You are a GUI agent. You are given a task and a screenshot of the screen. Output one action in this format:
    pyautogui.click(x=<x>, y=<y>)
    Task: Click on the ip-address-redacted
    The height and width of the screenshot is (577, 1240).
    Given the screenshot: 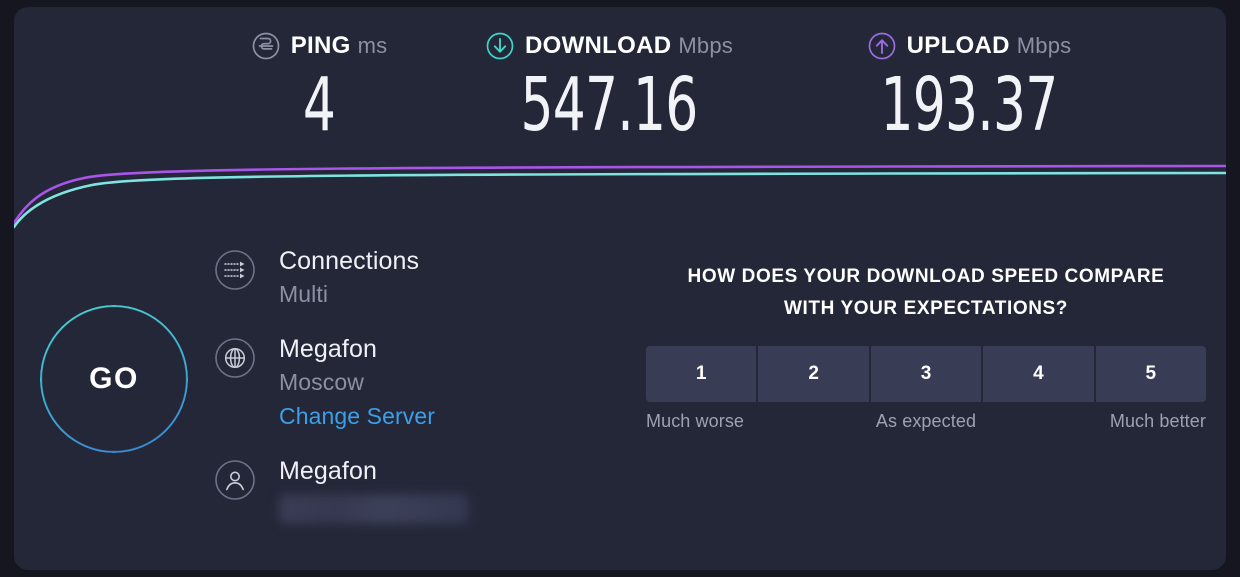 What is the action you would take?
    pyautogui.click(x=374, y=509)
    